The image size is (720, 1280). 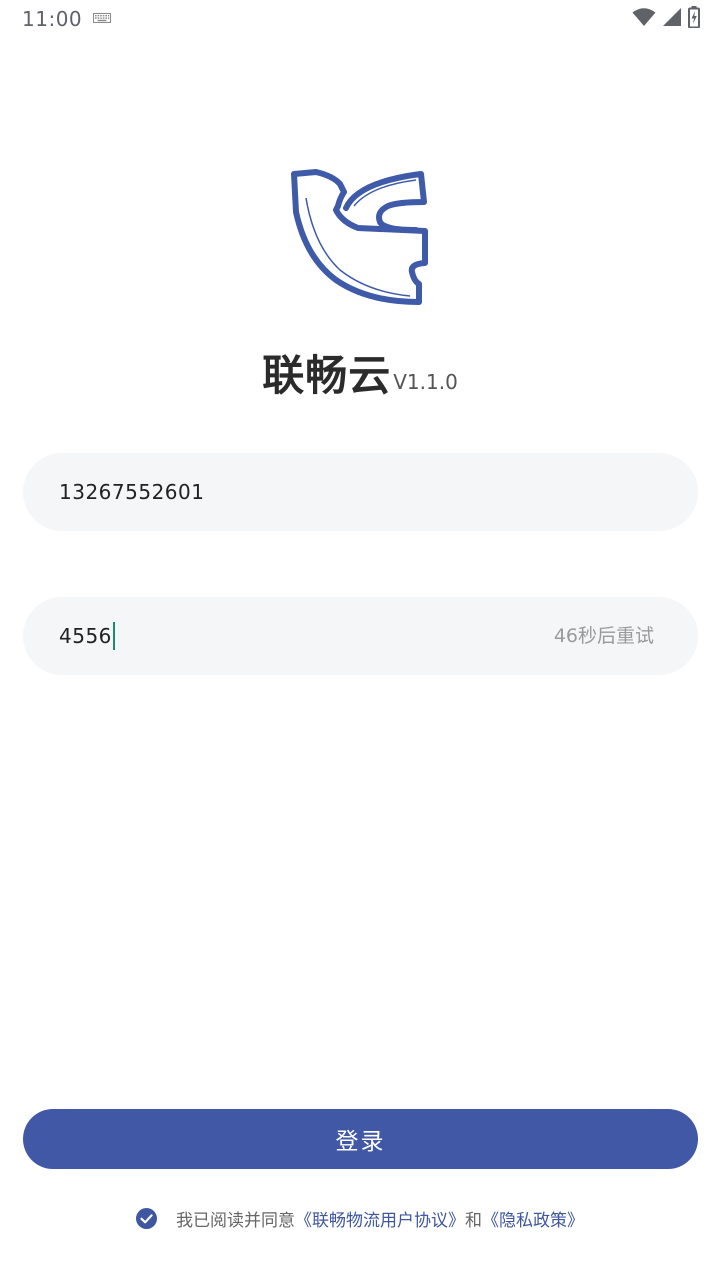 I want to click on agreement-row: 我已阅读并同意 《联畅物流用户协议》 和 《隐私政策》, so click(x=360, y=1218).